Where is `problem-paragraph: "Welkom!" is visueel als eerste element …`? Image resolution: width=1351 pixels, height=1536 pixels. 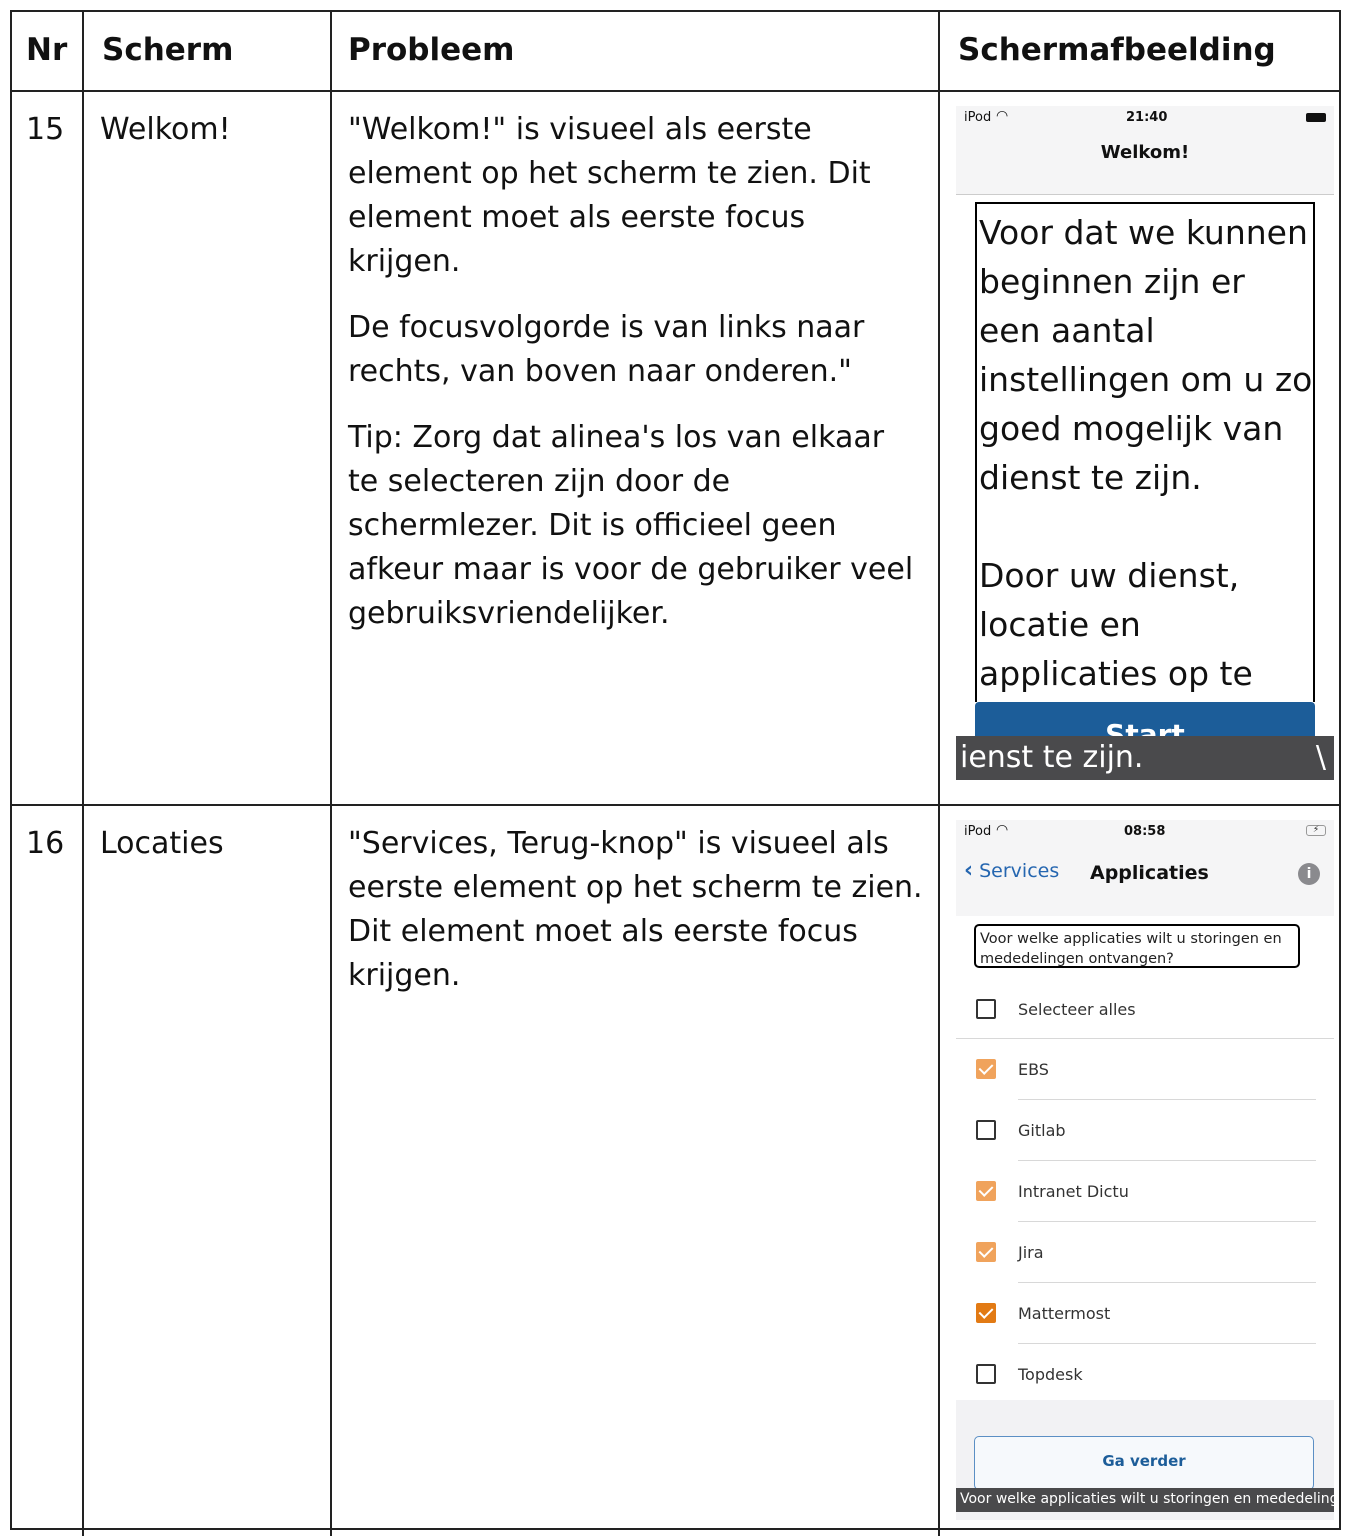
problem-paragraph: "Welkom!" is visueel als eerste element … is located at coordinates (609, 195).